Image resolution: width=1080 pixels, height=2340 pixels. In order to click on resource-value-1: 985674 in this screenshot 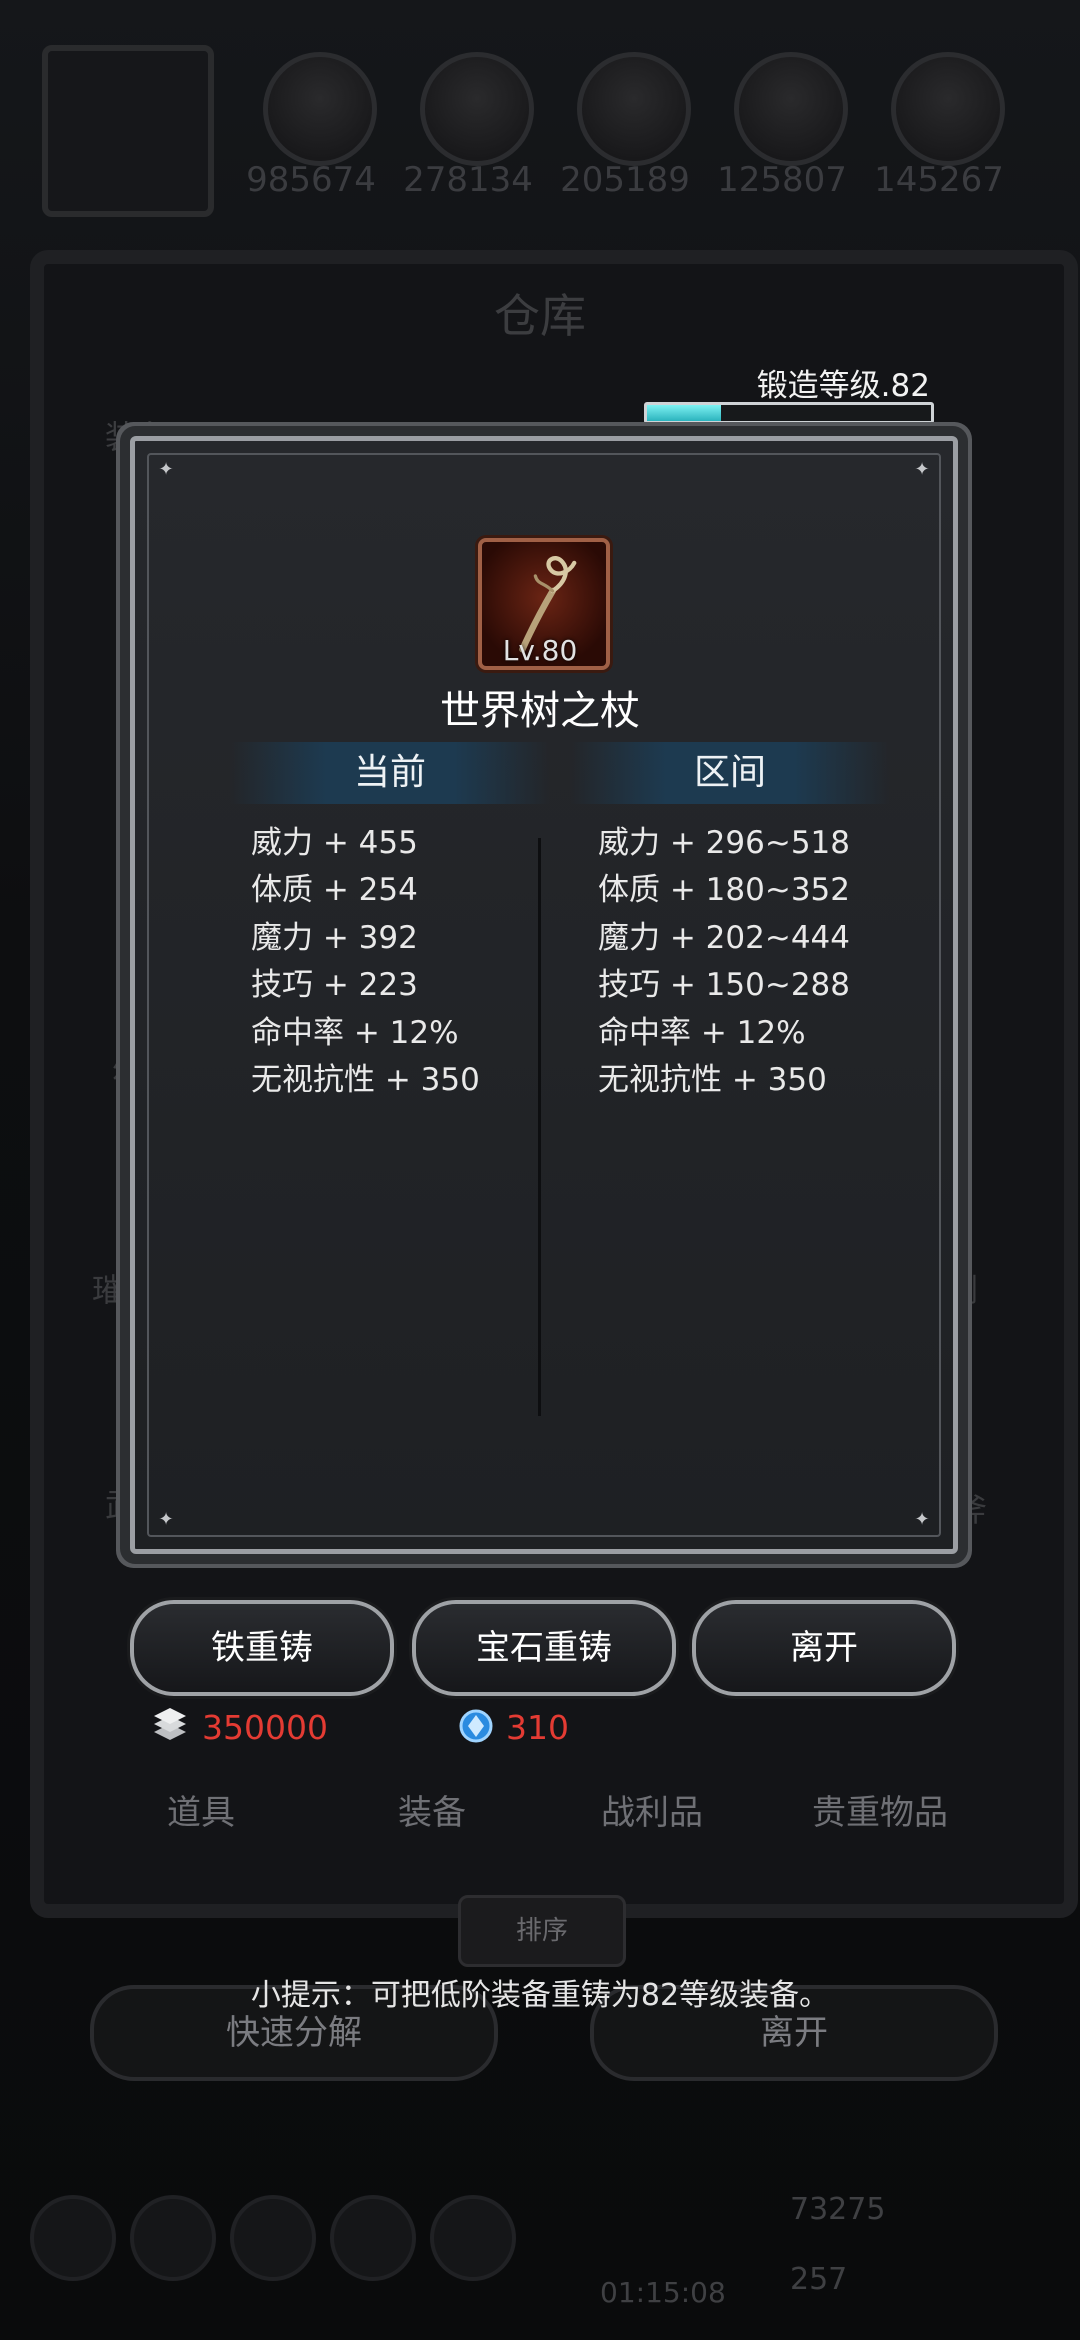, I will do `click(311, 180)`.